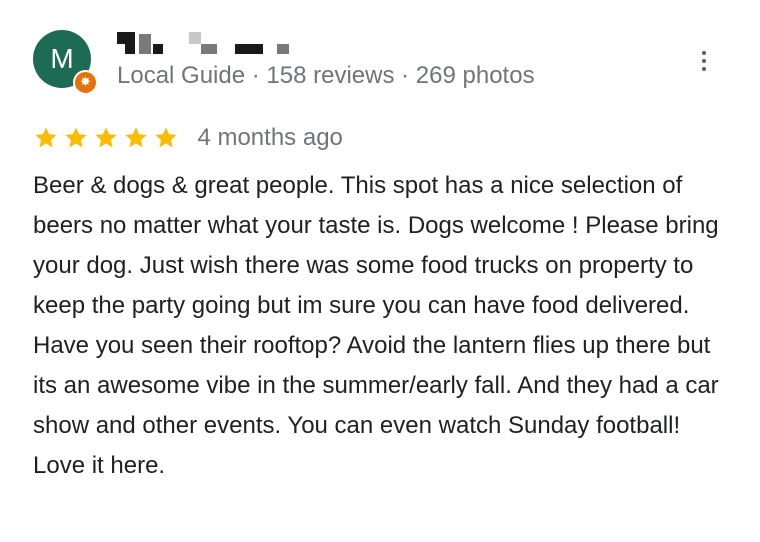 The width and height of the screenshot is (760, 542). What do you see at coordinates (65, 62) in the screenshot?
I see `avatar: M ✸` at bounding box center [65, 62].